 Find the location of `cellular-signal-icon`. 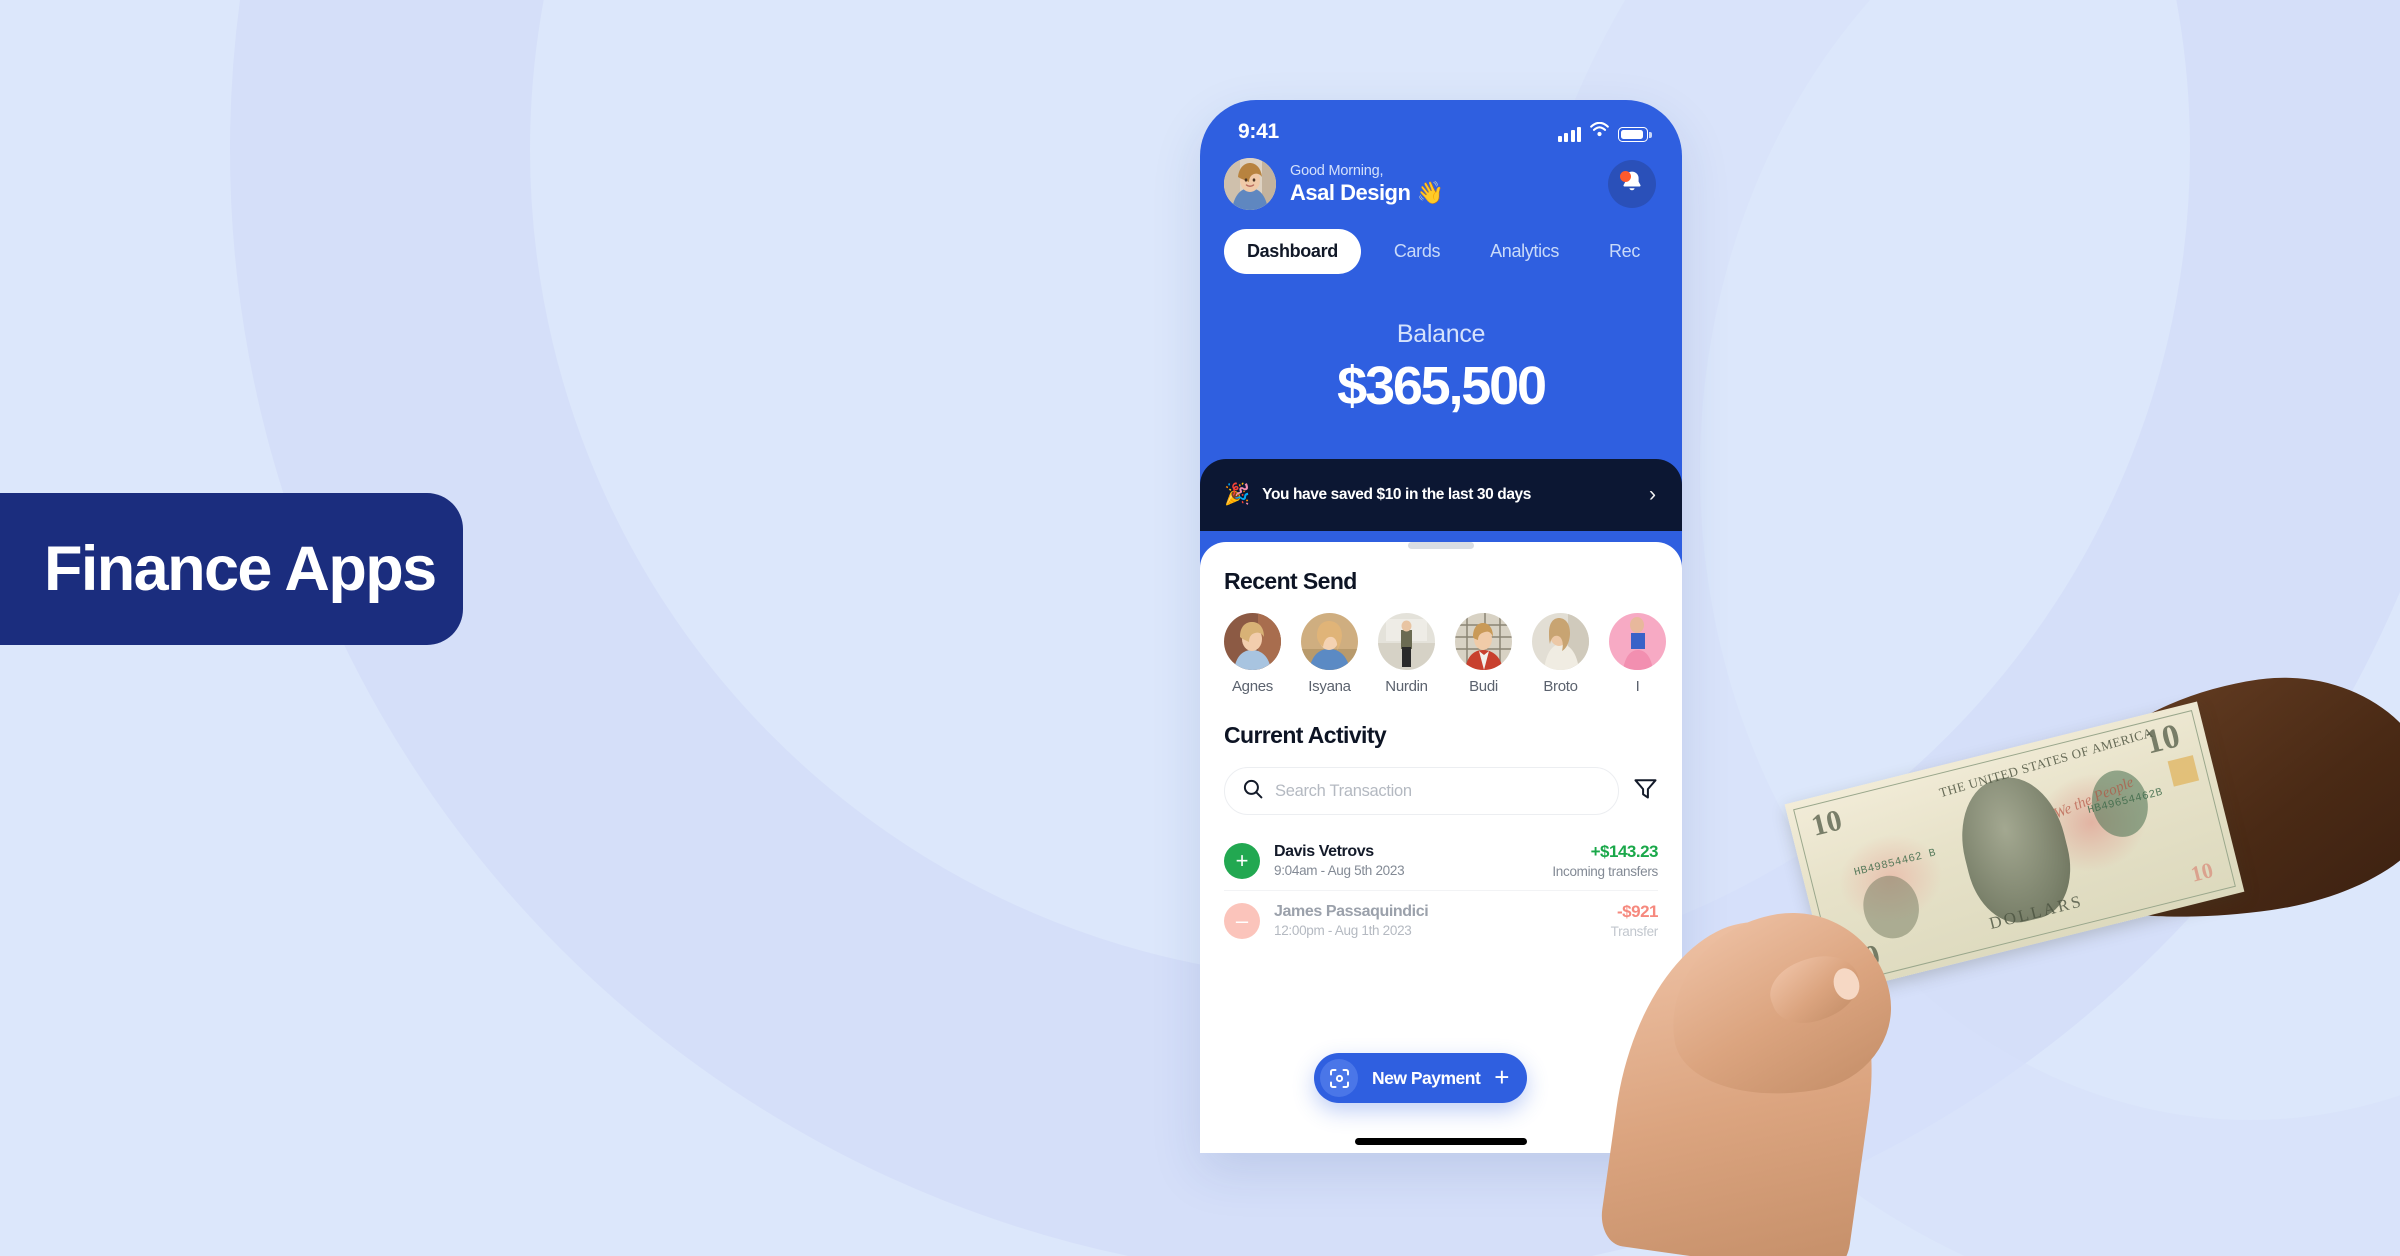

cellular-signal-icon is located at coordinates (1569, 134).